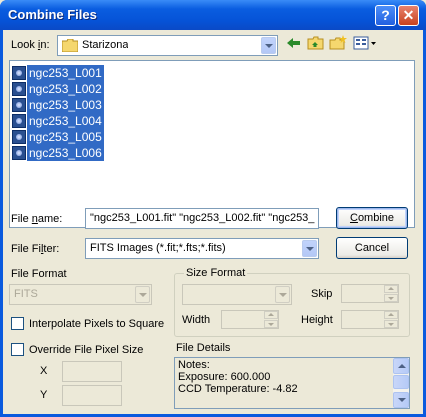  Describe the element at coordinates (52, 14) in the screenshot. I see `window-title: Combine Files` at that location.